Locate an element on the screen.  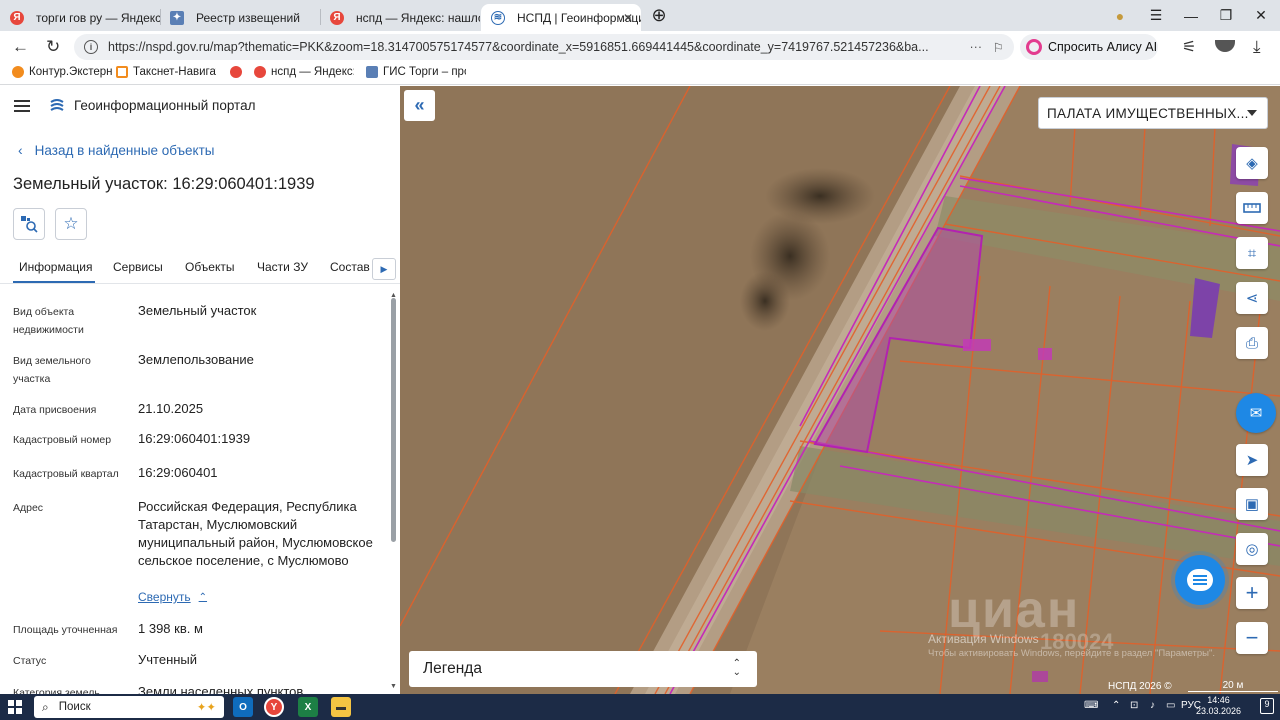
active-tab-indicator is located at coordinates (54, 282).